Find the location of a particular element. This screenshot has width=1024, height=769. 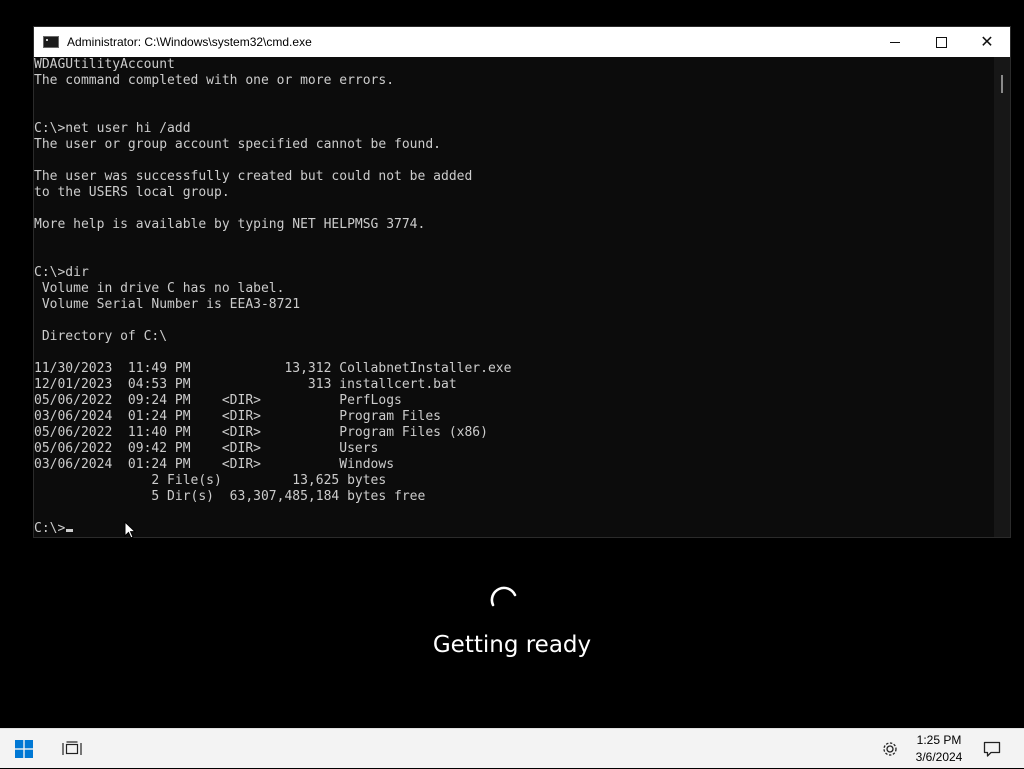

text-cursor is located at coordinates (70, 530).